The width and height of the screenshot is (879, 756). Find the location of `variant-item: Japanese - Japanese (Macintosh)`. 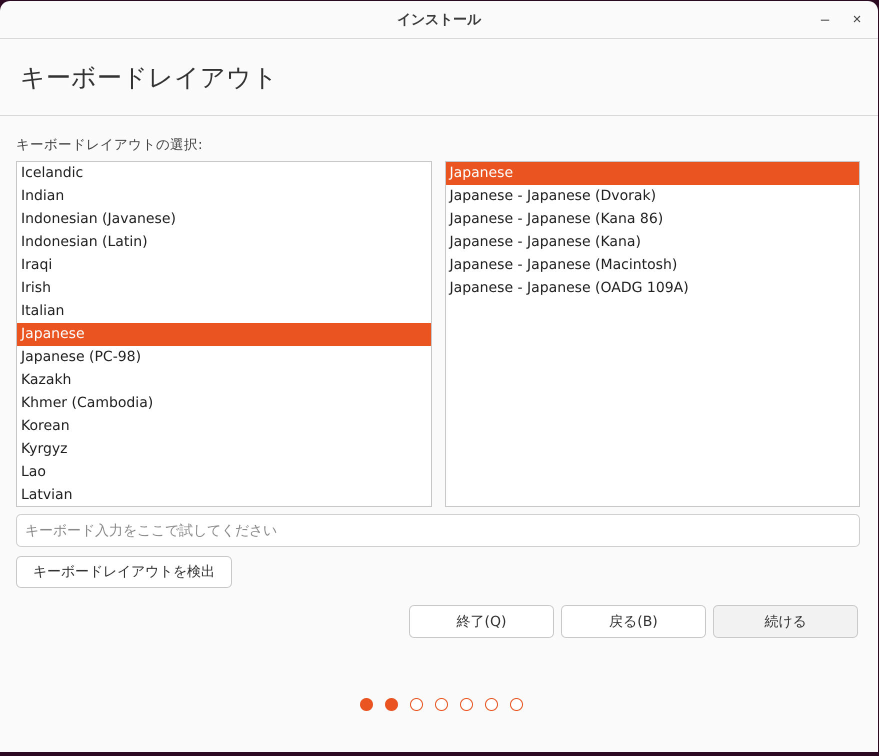

variant-item: Japanese - Japanese (Macintosh) is located at coordinates (652, 265).